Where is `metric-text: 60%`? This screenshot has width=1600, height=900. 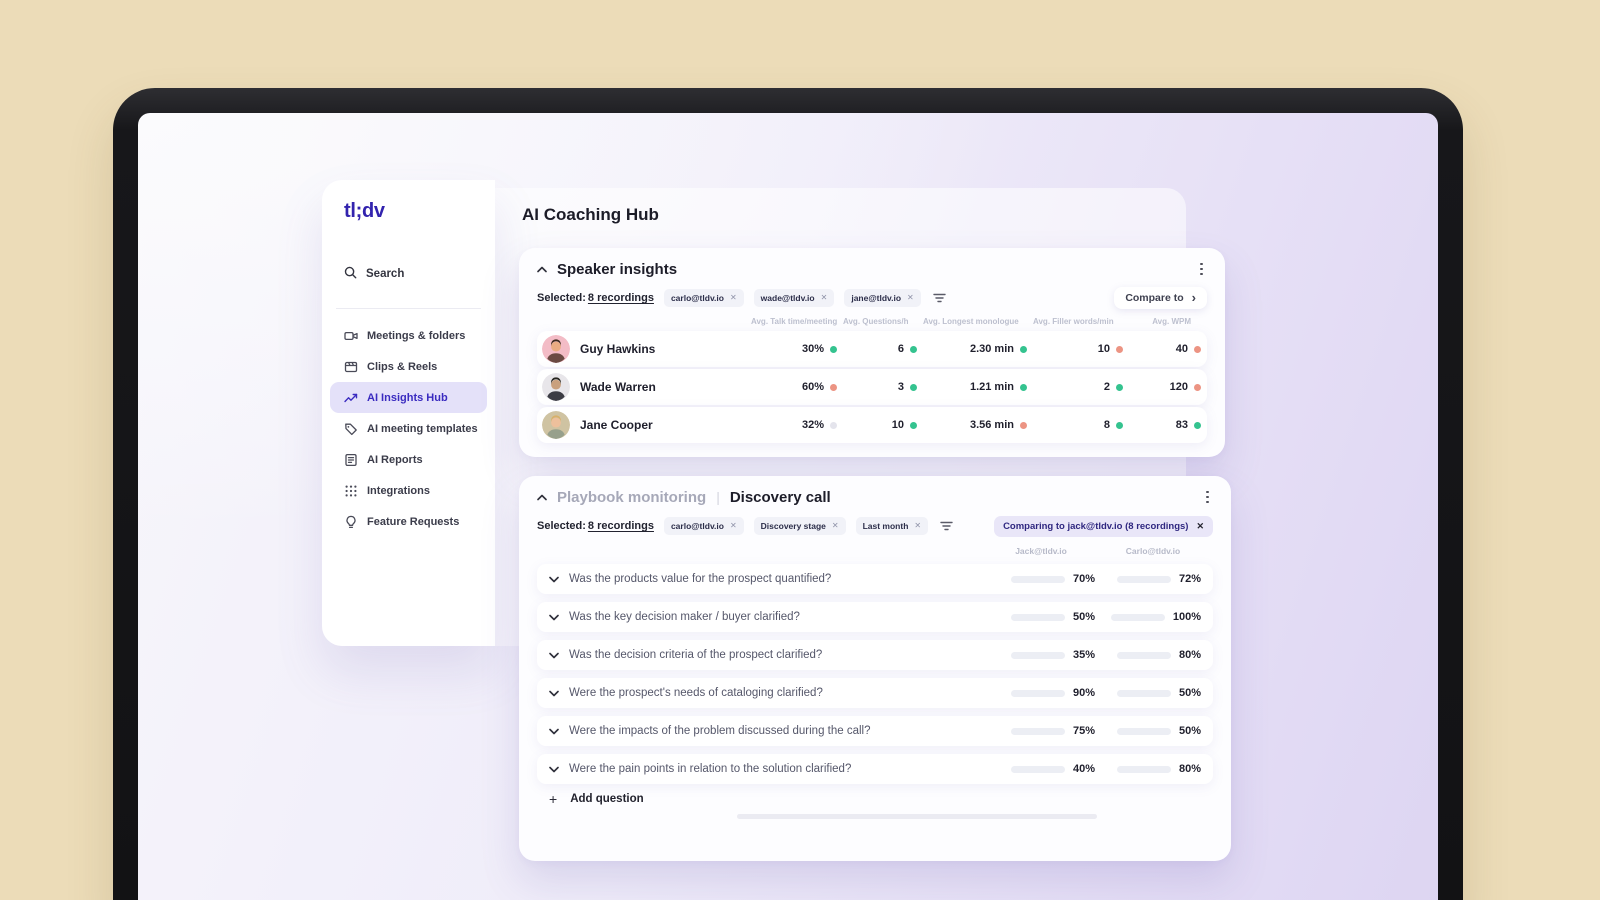 metric-text: 60% is located at coordinates (812, 387).